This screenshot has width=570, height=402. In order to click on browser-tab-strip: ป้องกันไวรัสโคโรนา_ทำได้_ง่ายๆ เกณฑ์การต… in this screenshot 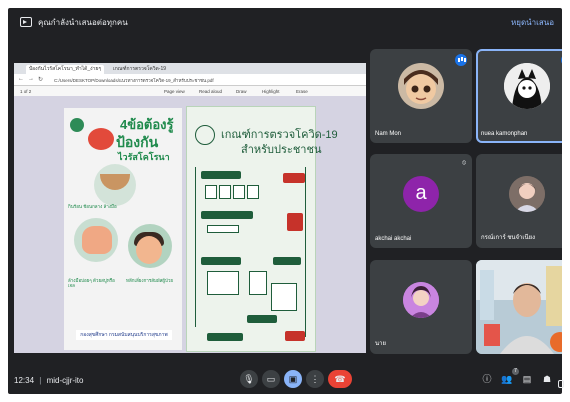, I will do `click(190, 68)`.